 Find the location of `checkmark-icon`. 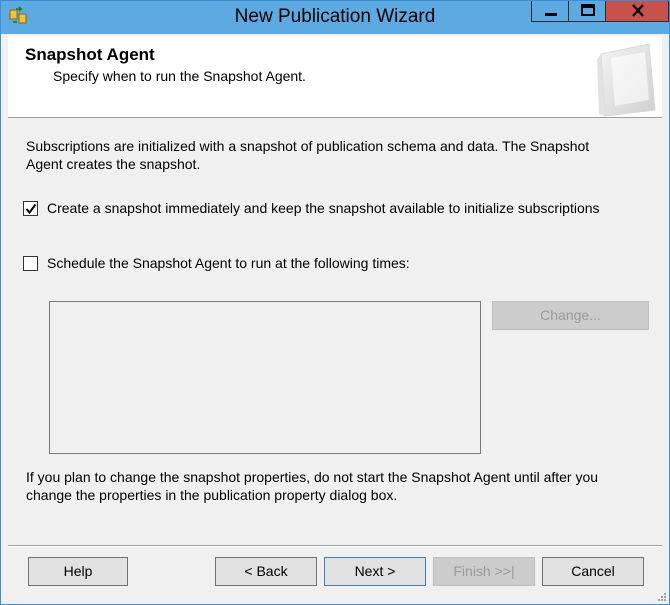

checkmark-icon is located at coordinates (31, 208).